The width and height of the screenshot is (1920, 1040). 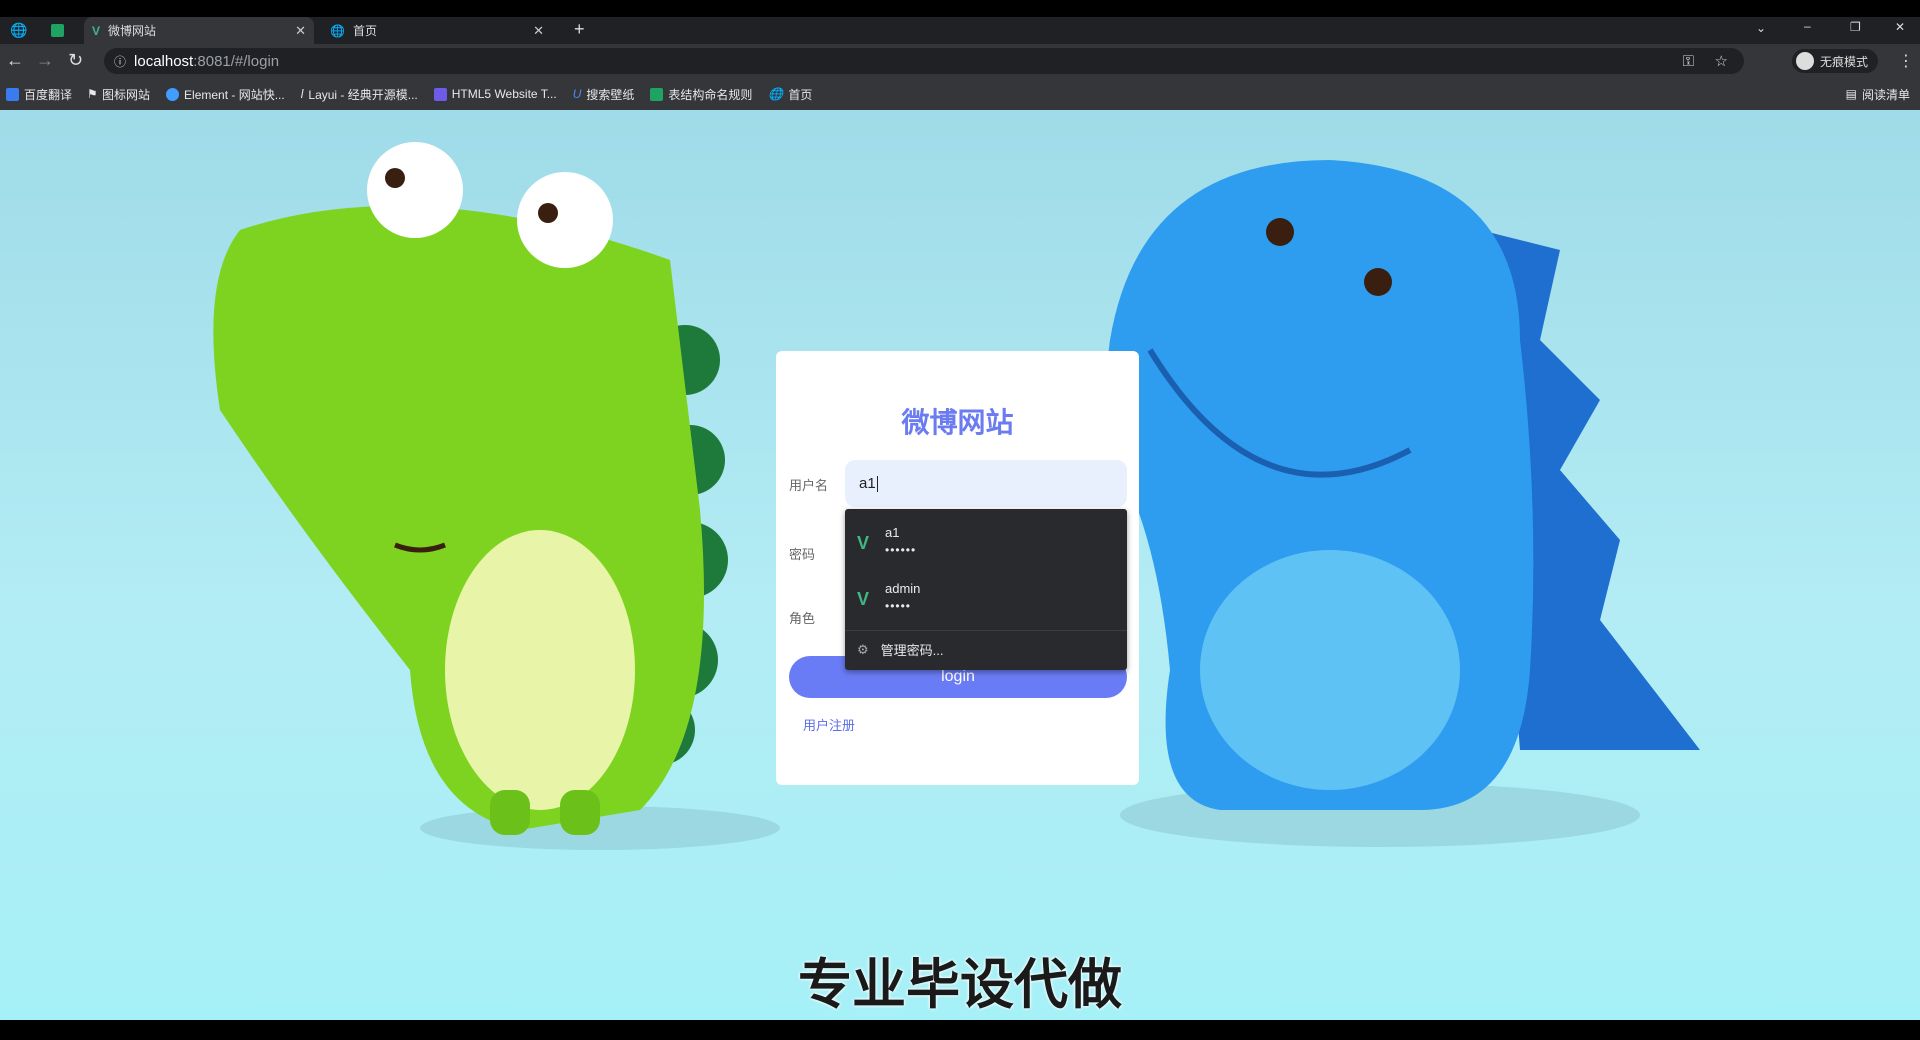 I want to click on divider, so click(x=986, y=630).